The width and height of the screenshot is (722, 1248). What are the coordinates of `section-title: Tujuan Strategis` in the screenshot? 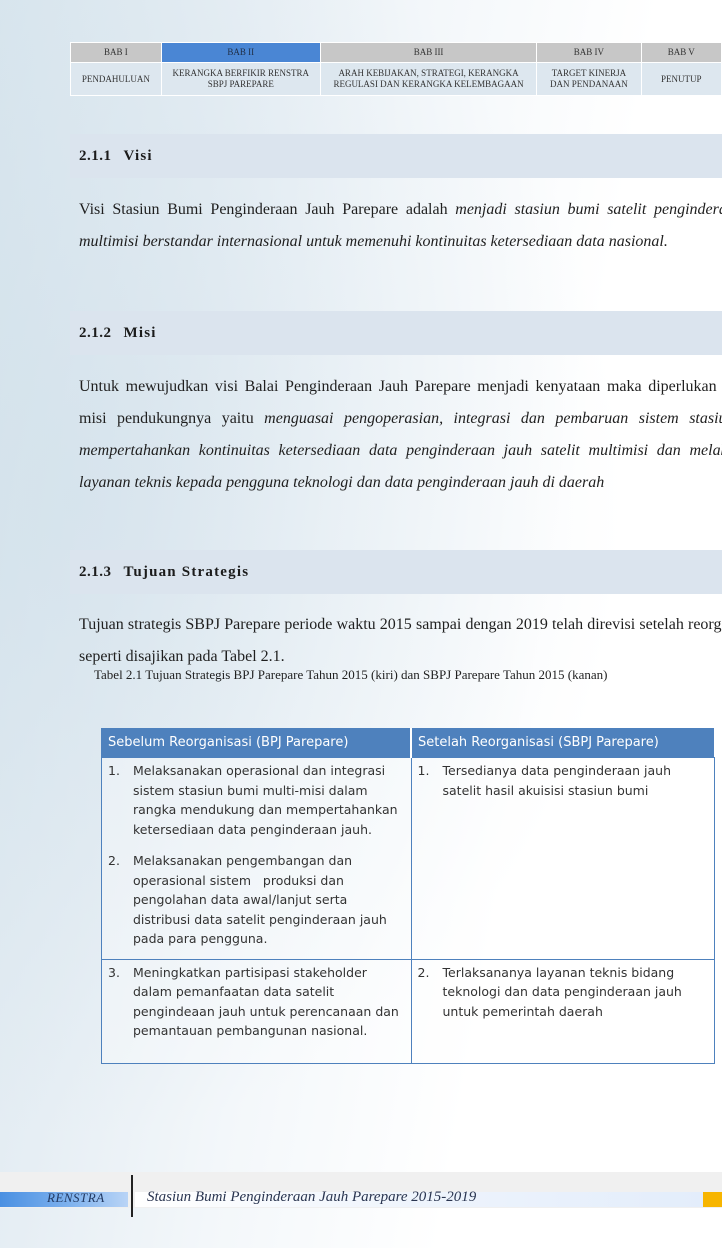 It's located at (186, 571).